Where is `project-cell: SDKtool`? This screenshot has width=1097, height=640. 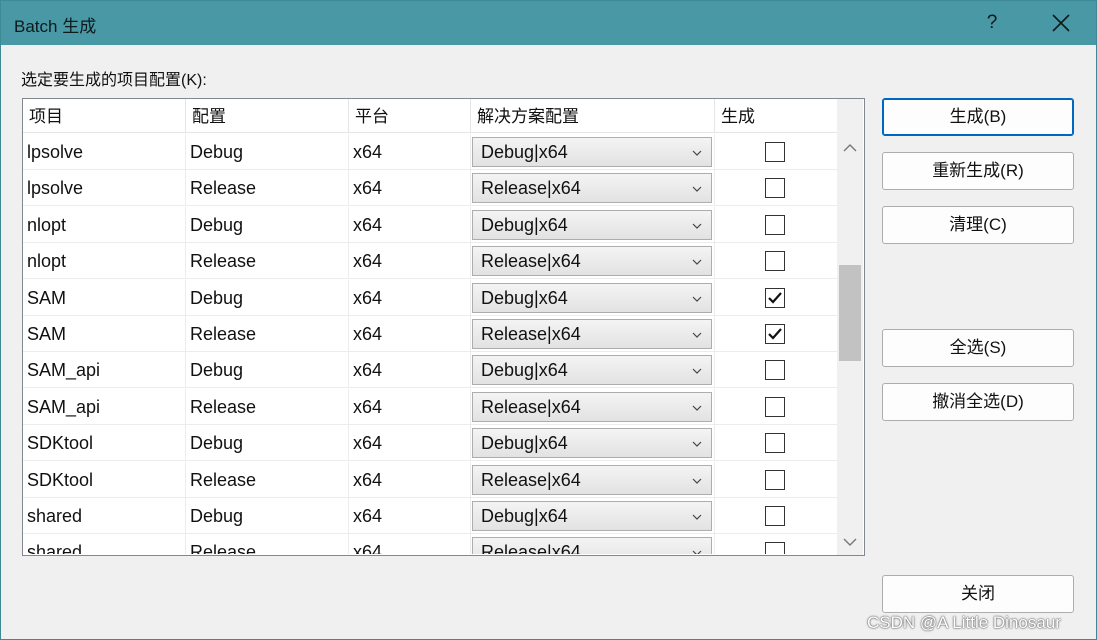 project-cell: SDKtool is located at coordinates (104, 480).